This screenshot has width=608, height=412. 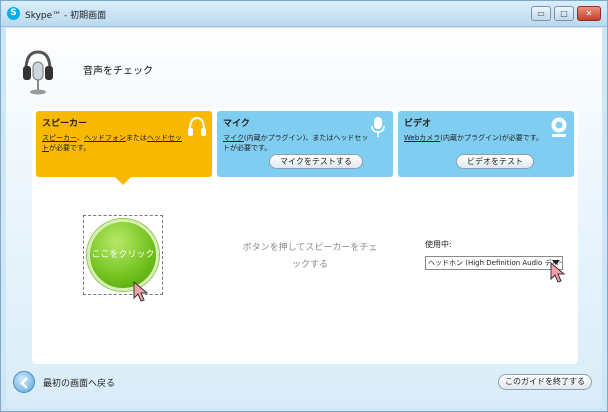 What do you see at coordinates (236, 124) in the screenshot?
I see `mic-card-title: マイク` at bounding box center [236, 124].